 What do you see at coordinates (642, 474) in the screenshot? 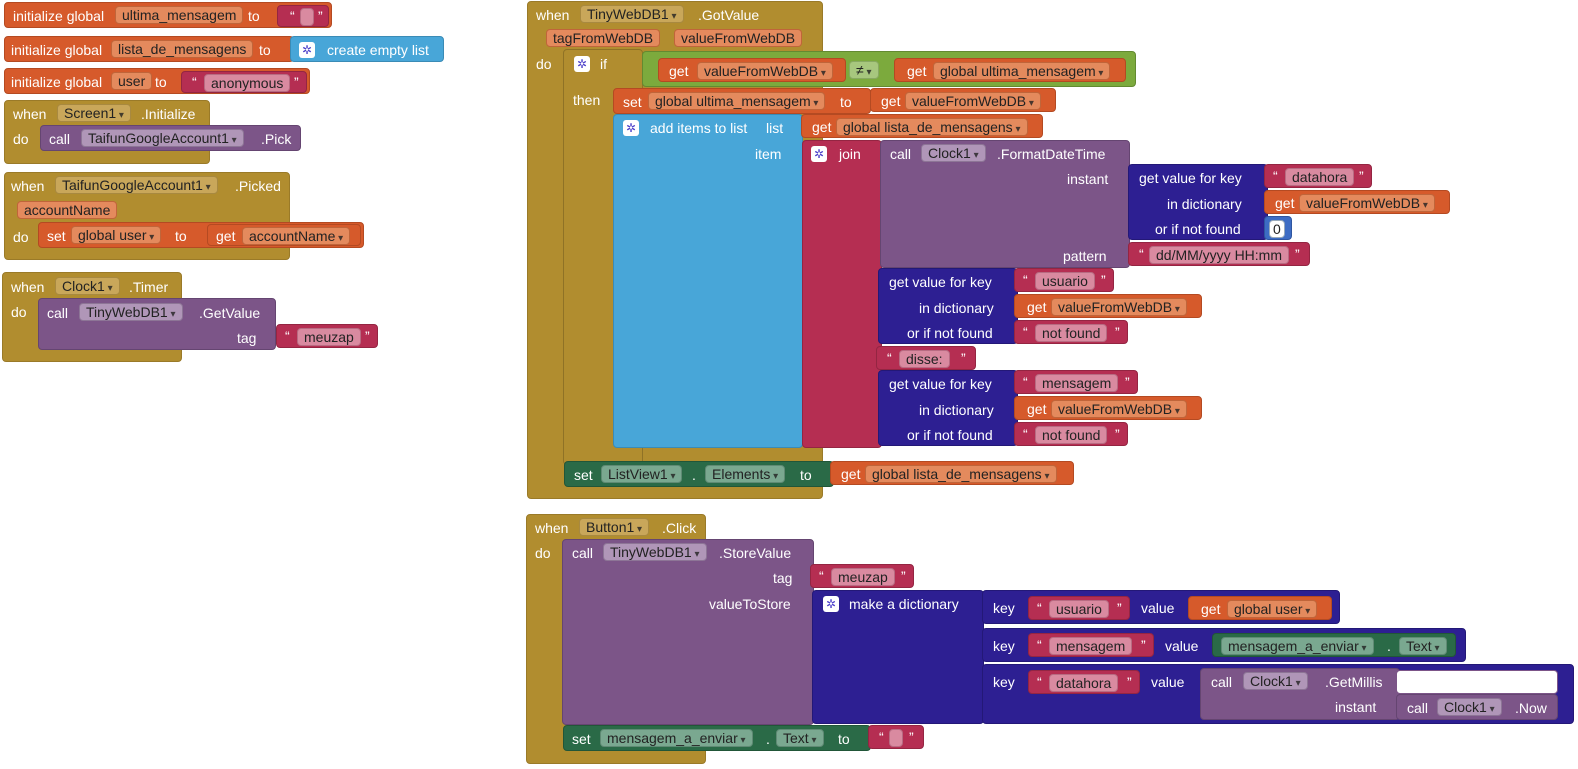
I see `component-dropdown: ListView1` at bounding box center [642, 474].